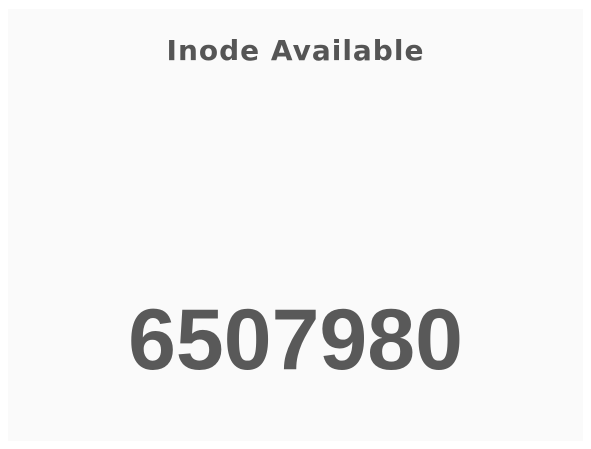 This screenshot has height=449, width=591. Describe the element at coordinates (295, 340) in the screenshot. I see `stat-value: 6507980` at that location.